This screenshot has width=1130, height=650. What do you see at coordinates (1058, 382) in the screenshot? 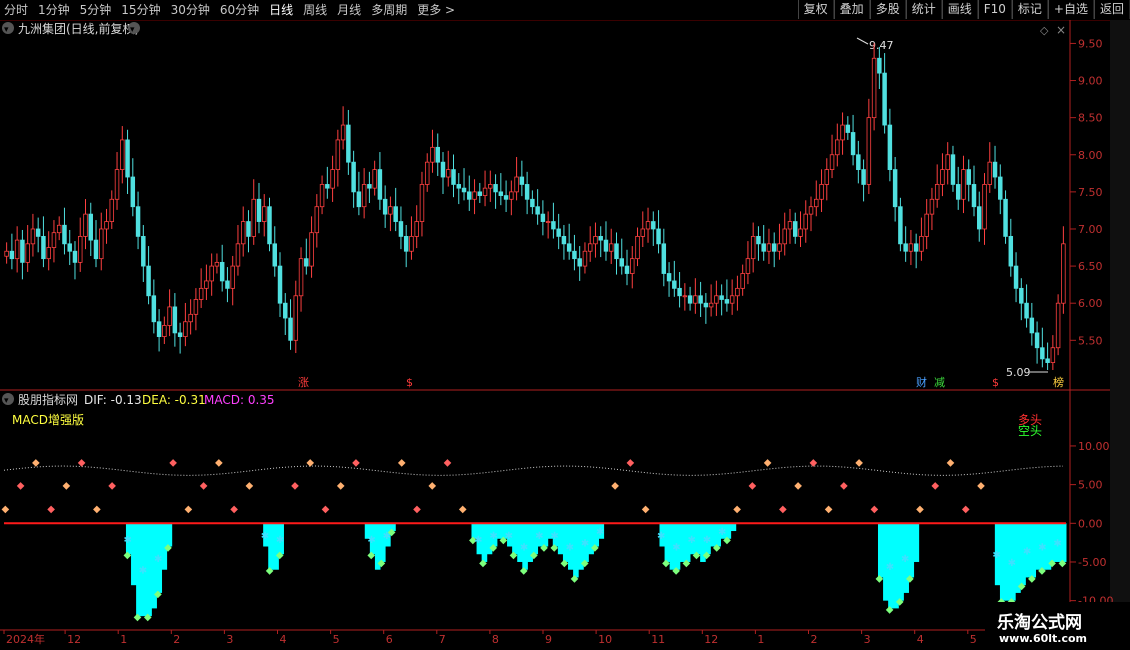
I see `marker-bang: 榜` at bounding box center [1058, 382].